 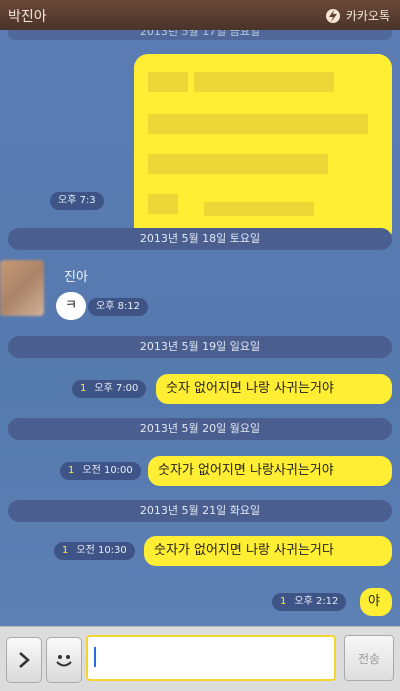 What do you see at coordinates (316, 601) in the screenshot?
I see `message-time: 오후 2:12` at bounding box center [316, 601].